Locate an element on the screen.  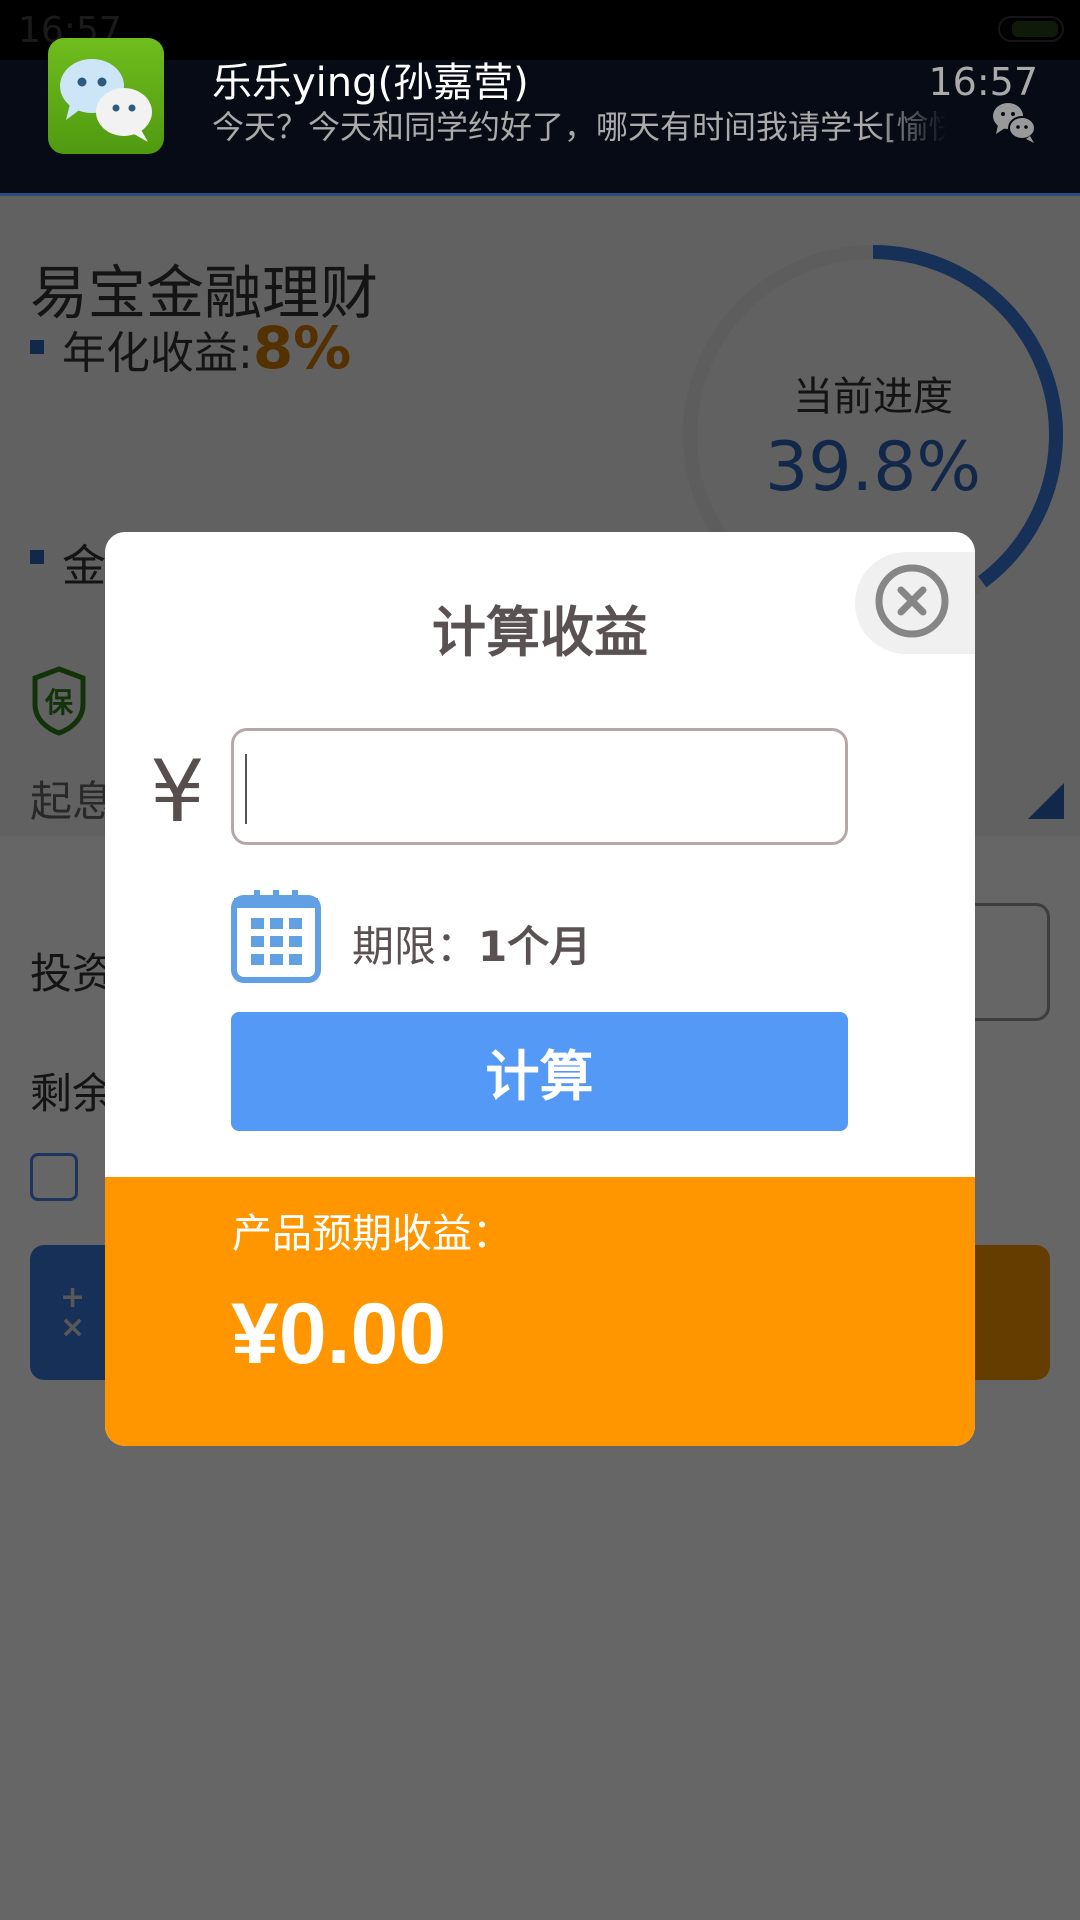
wechat-small-icon is located at coordinates (1014, 123).